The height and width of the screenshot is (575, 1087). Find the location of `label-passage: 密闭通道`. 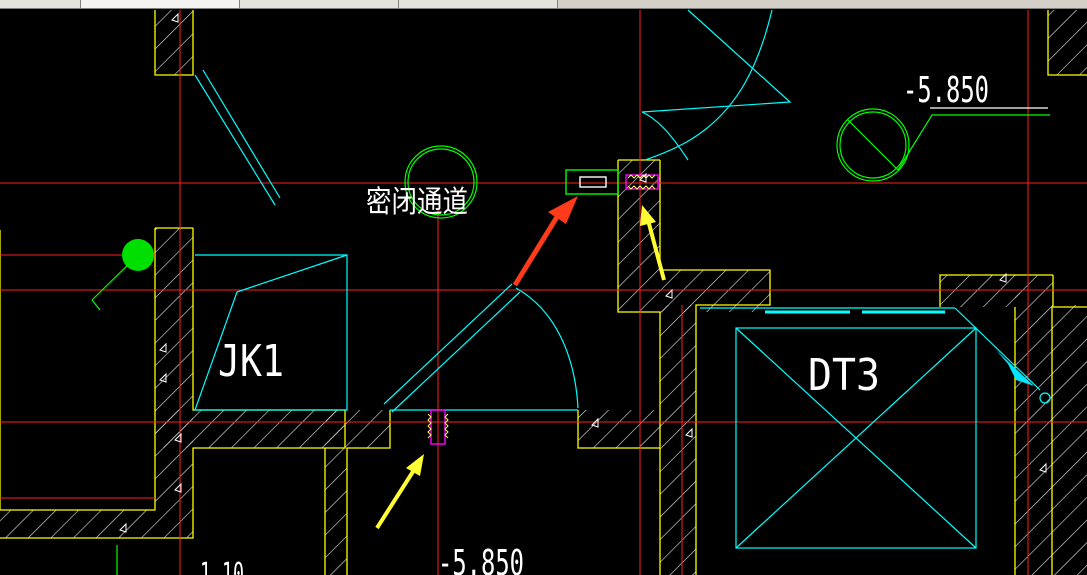

label-passage: 密闭通道 is located at coordinates (417, 202).